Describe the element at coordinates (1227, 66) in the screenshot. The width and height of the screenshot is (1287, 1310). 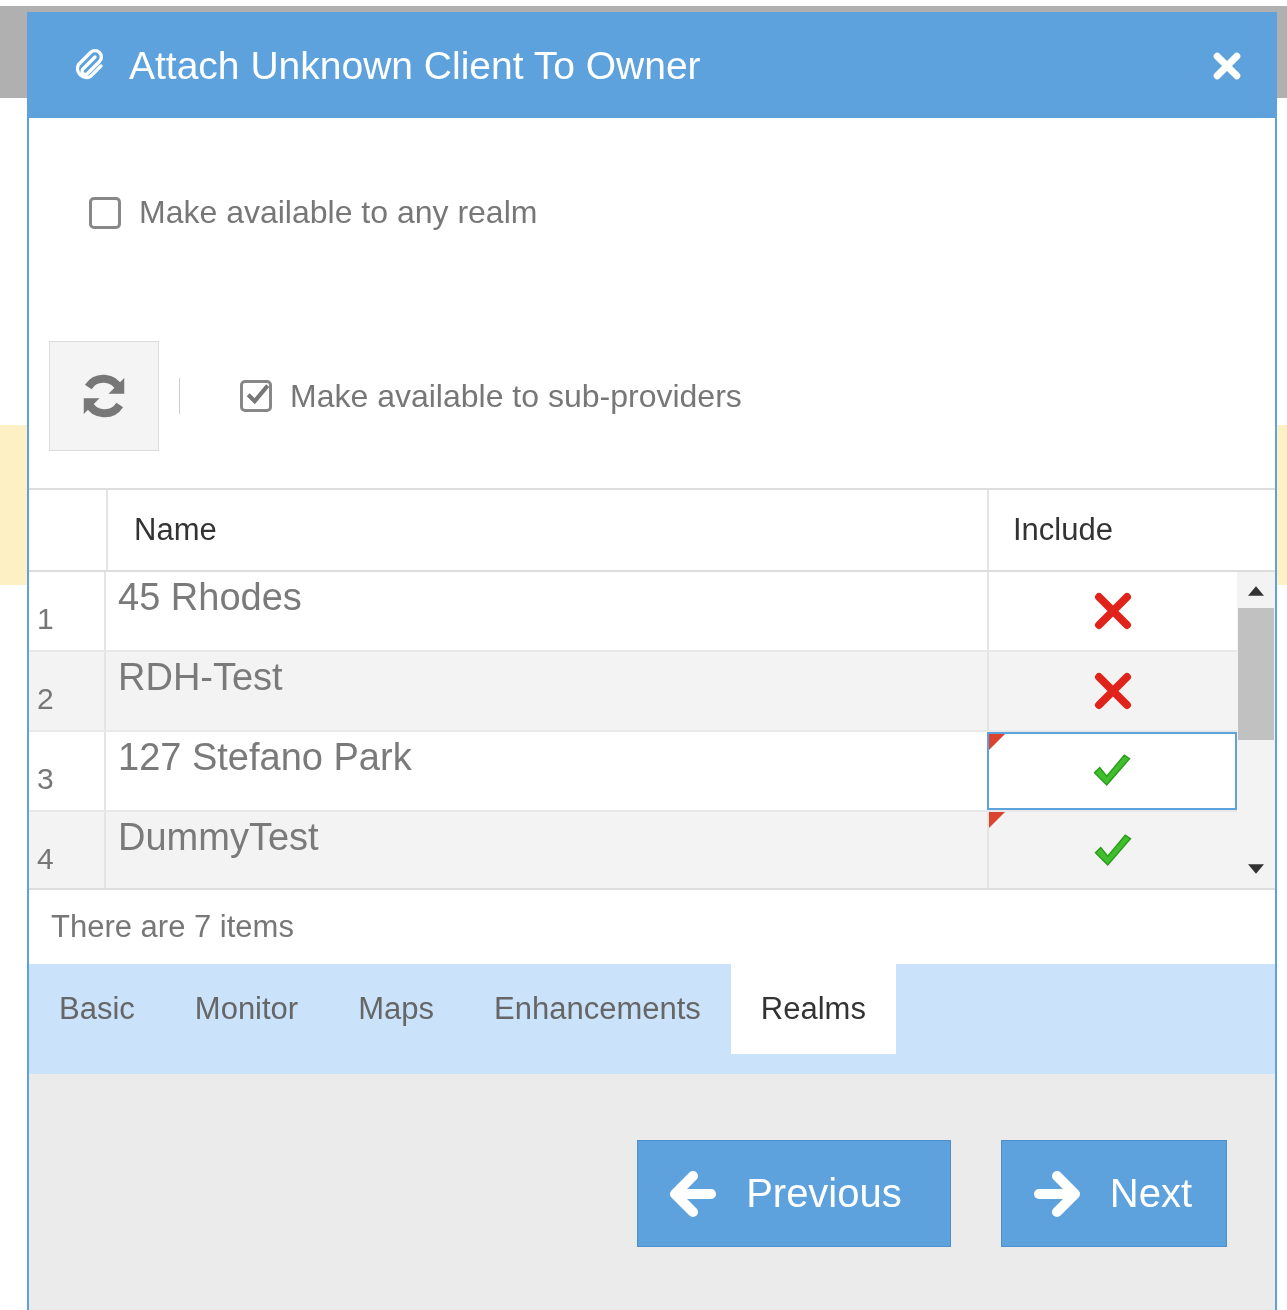
I see `close-icon` at that location.